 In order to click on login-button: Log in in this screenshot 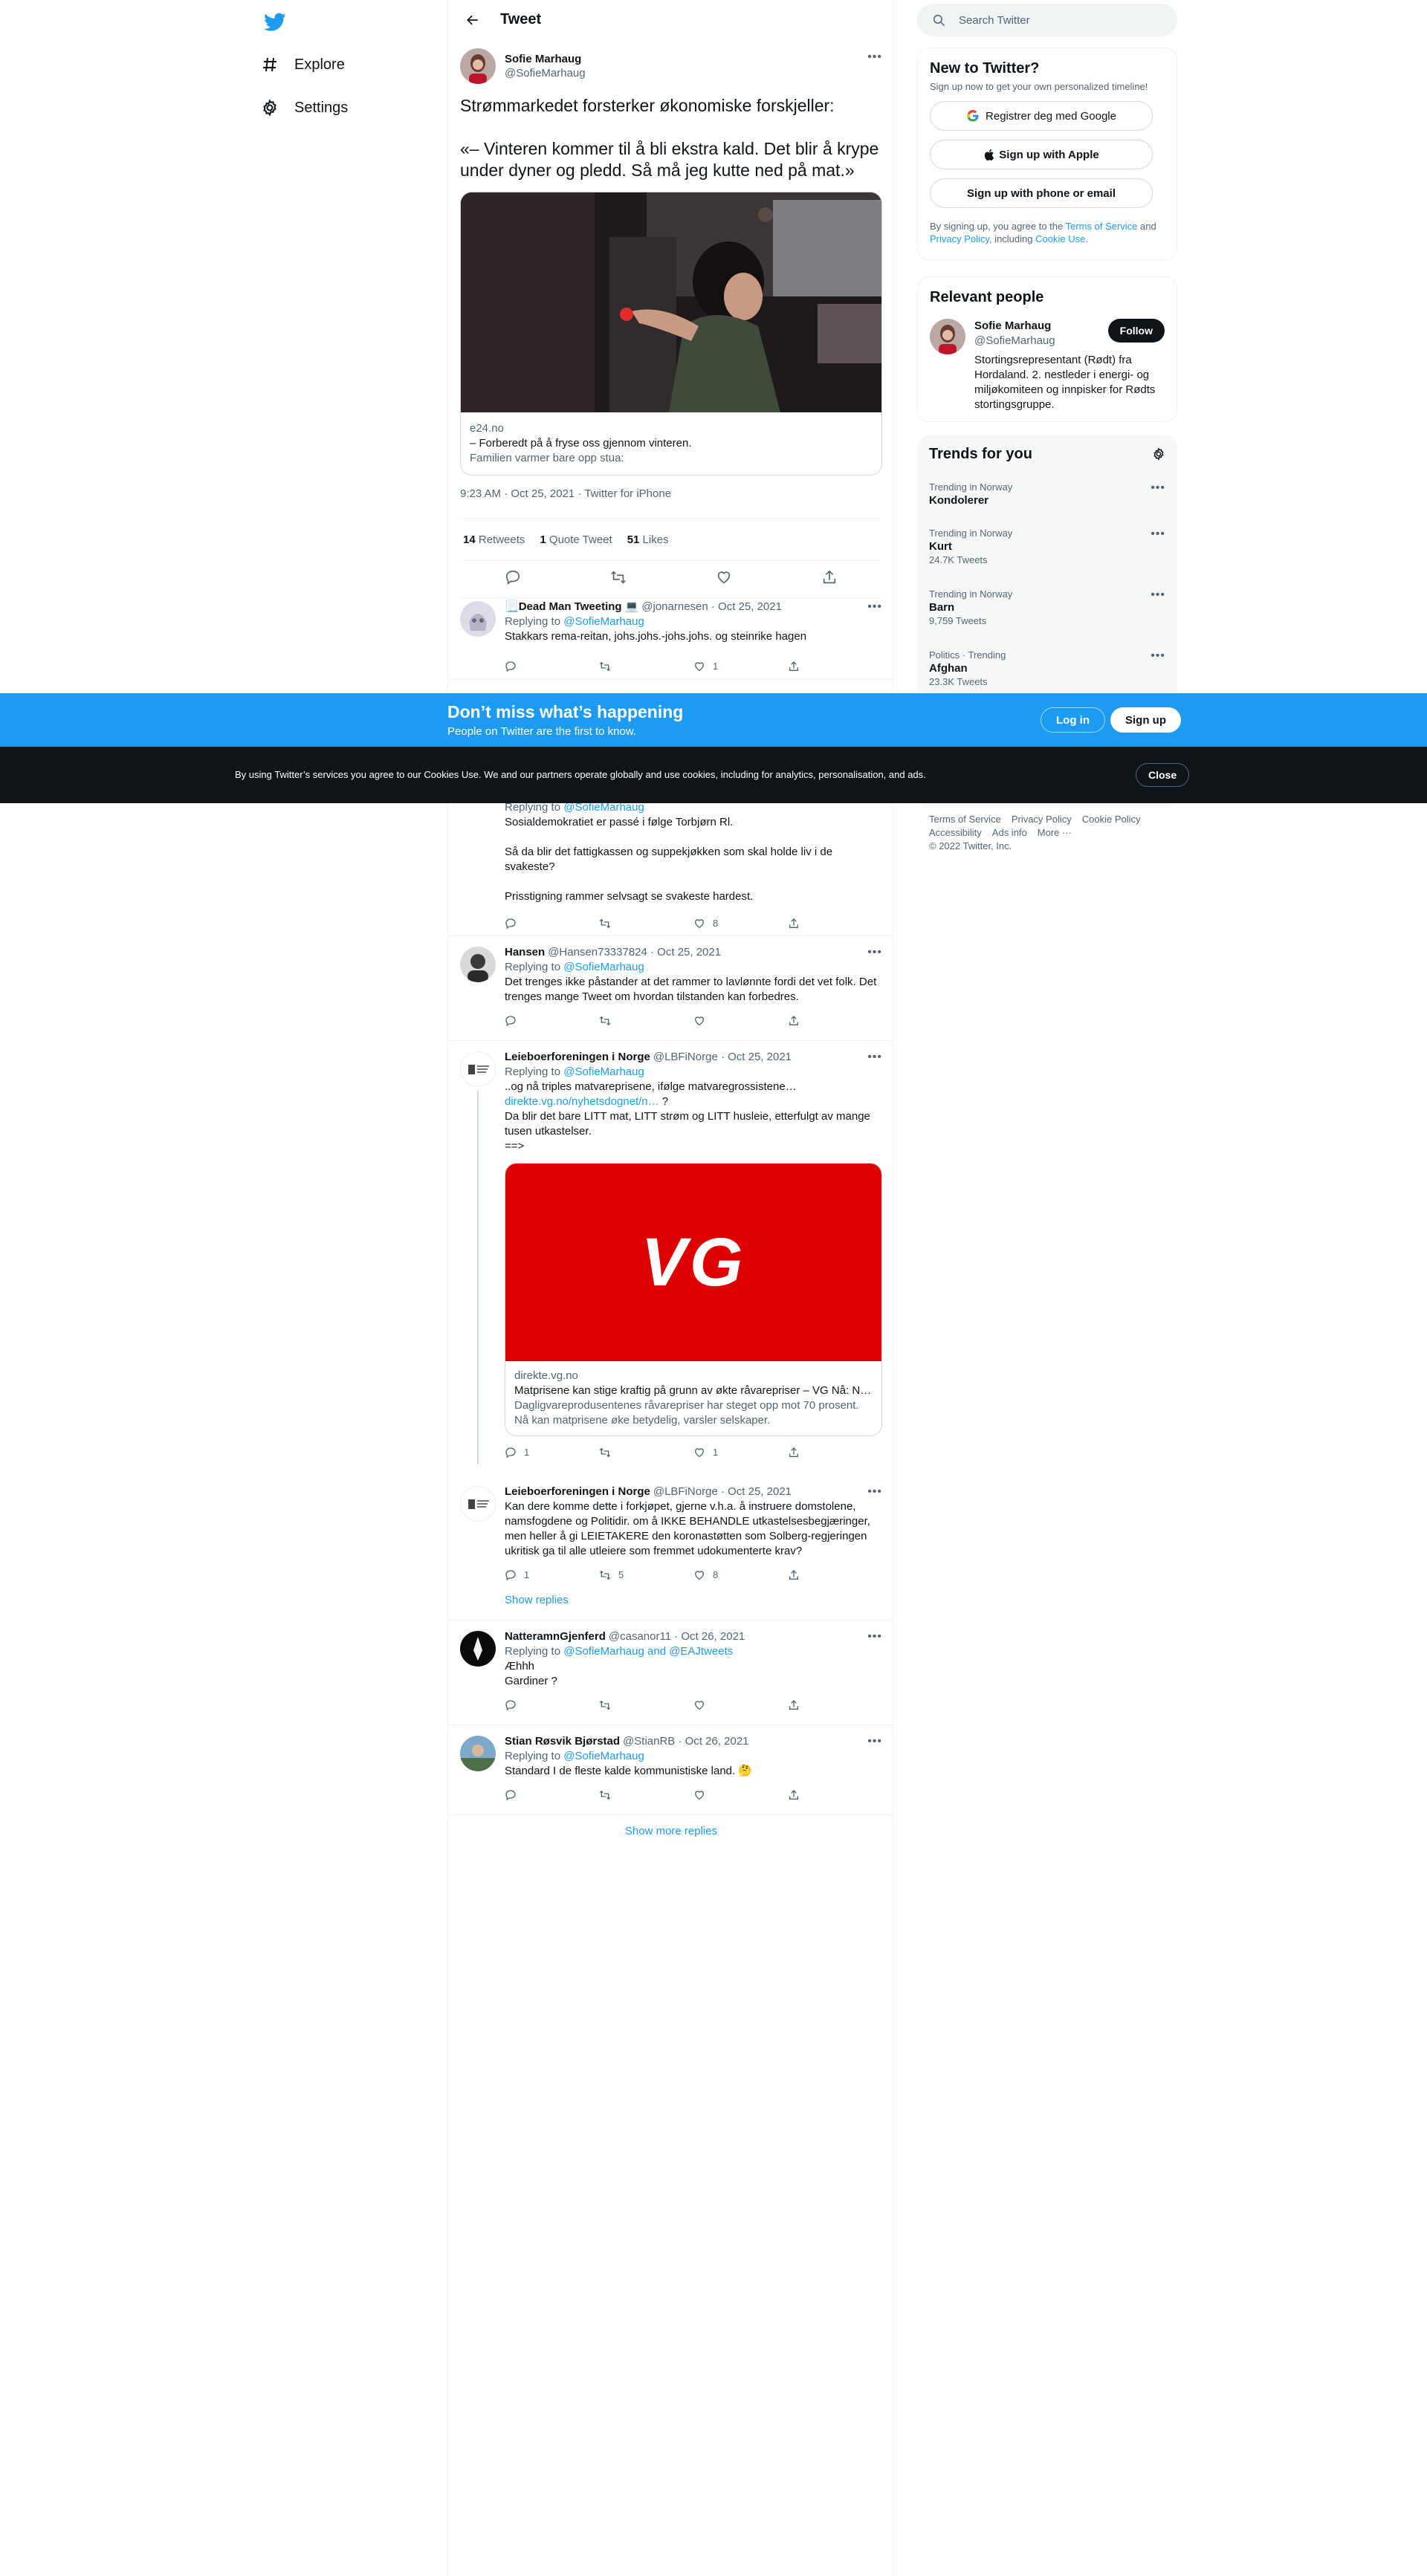, I will do `click(1073, 720)`.